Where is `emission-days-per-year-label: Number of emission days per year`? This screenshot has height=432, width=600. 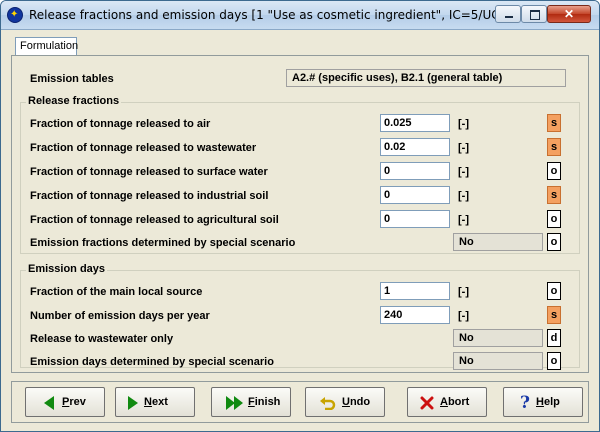
emission-days-per-year-label: Number of emission days per year is located at coordinates (120, 316).